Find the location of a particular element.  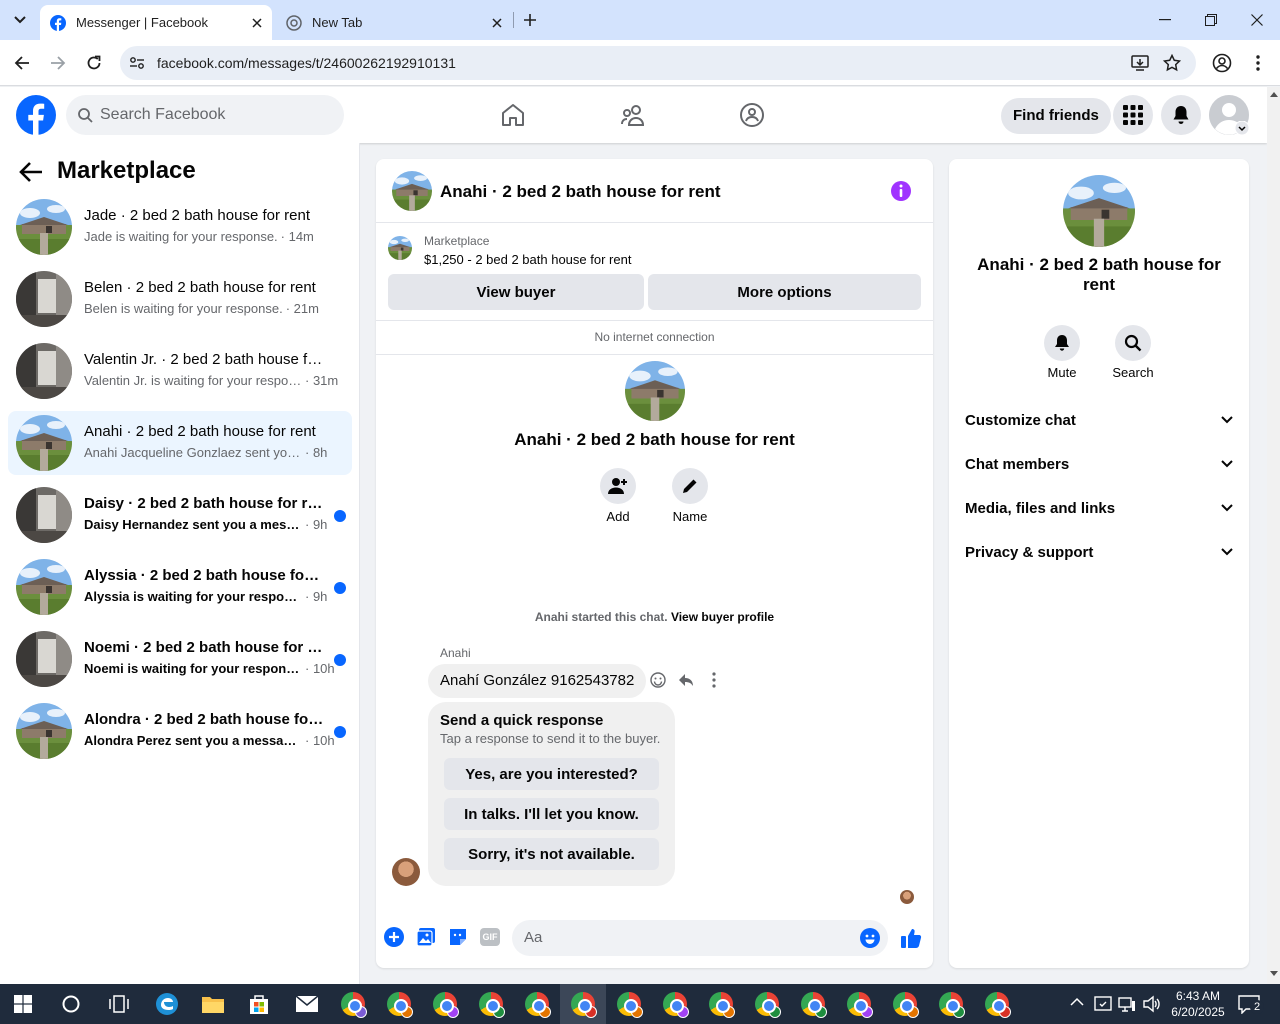

details-section: Customize chat is located at coordinates (1099, 420).